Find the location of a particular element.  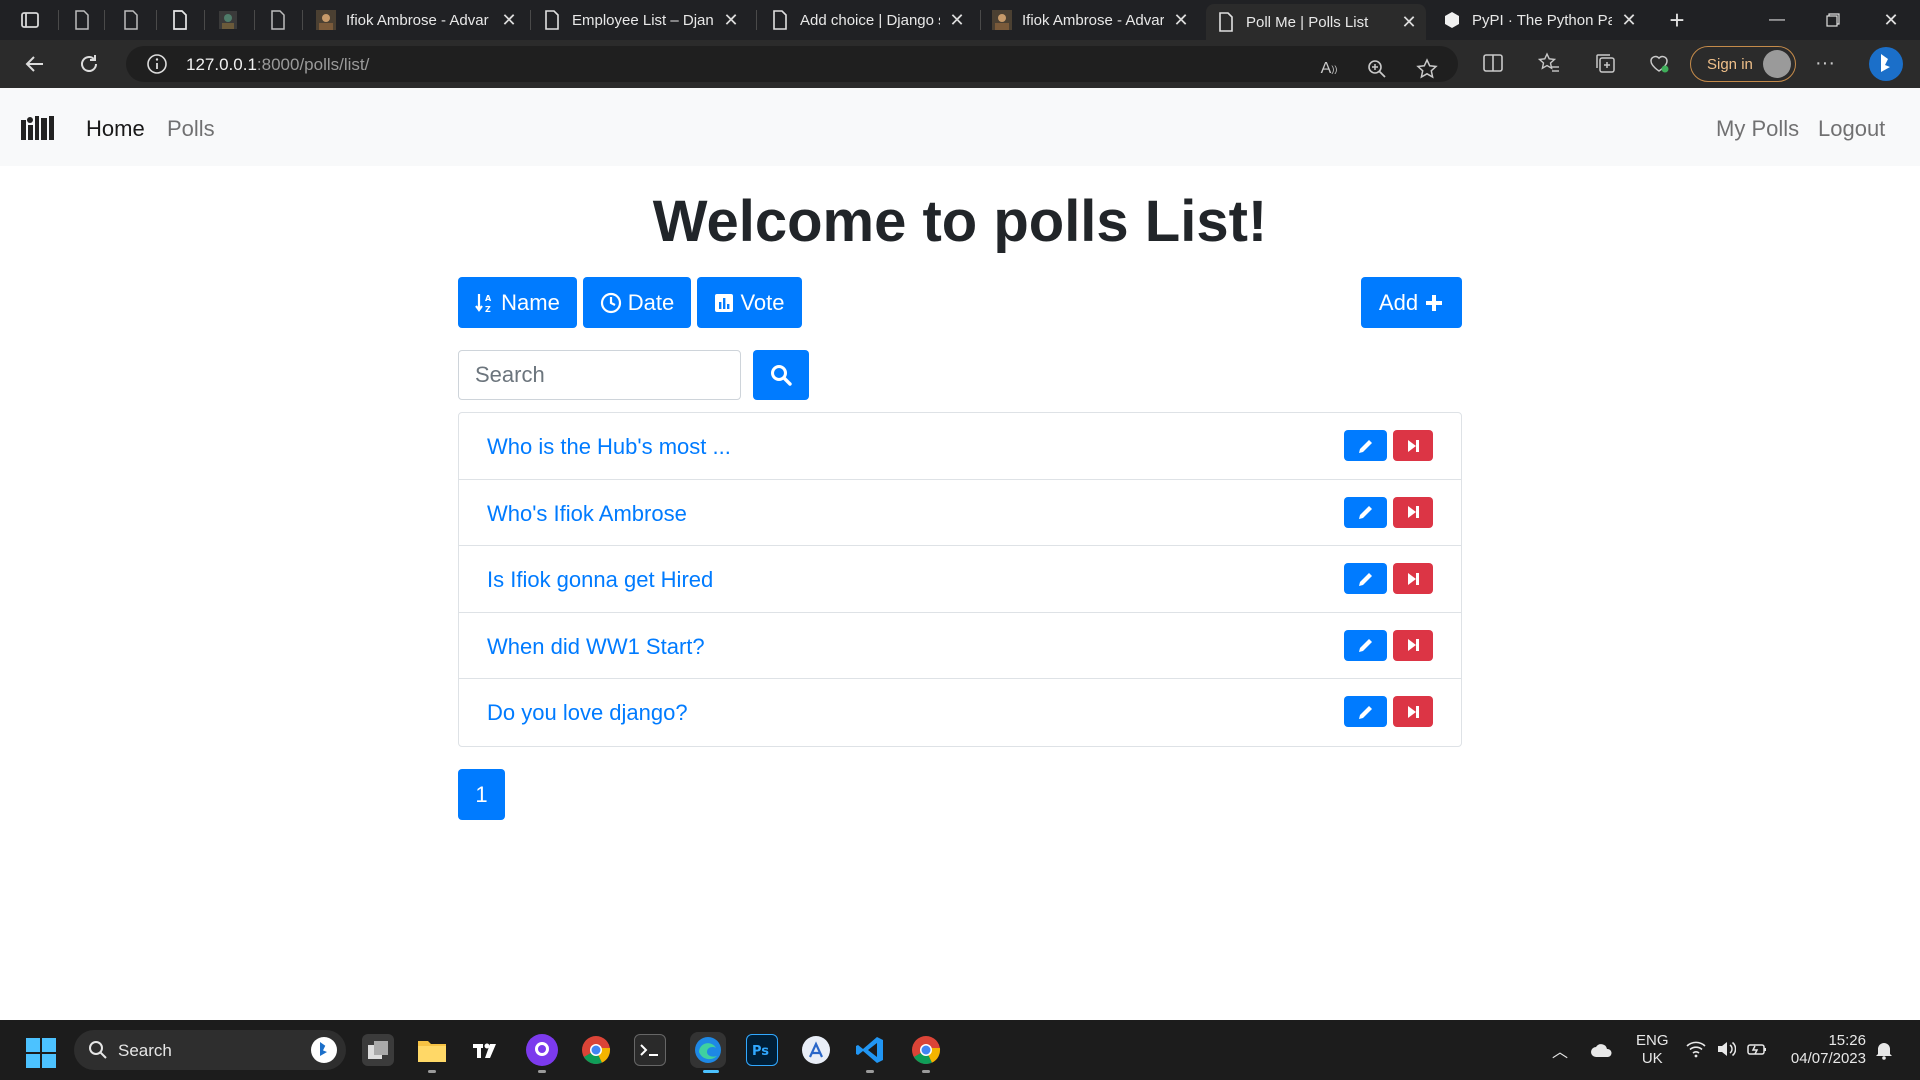

svg-text: Z is located at coordinates (488, 309).